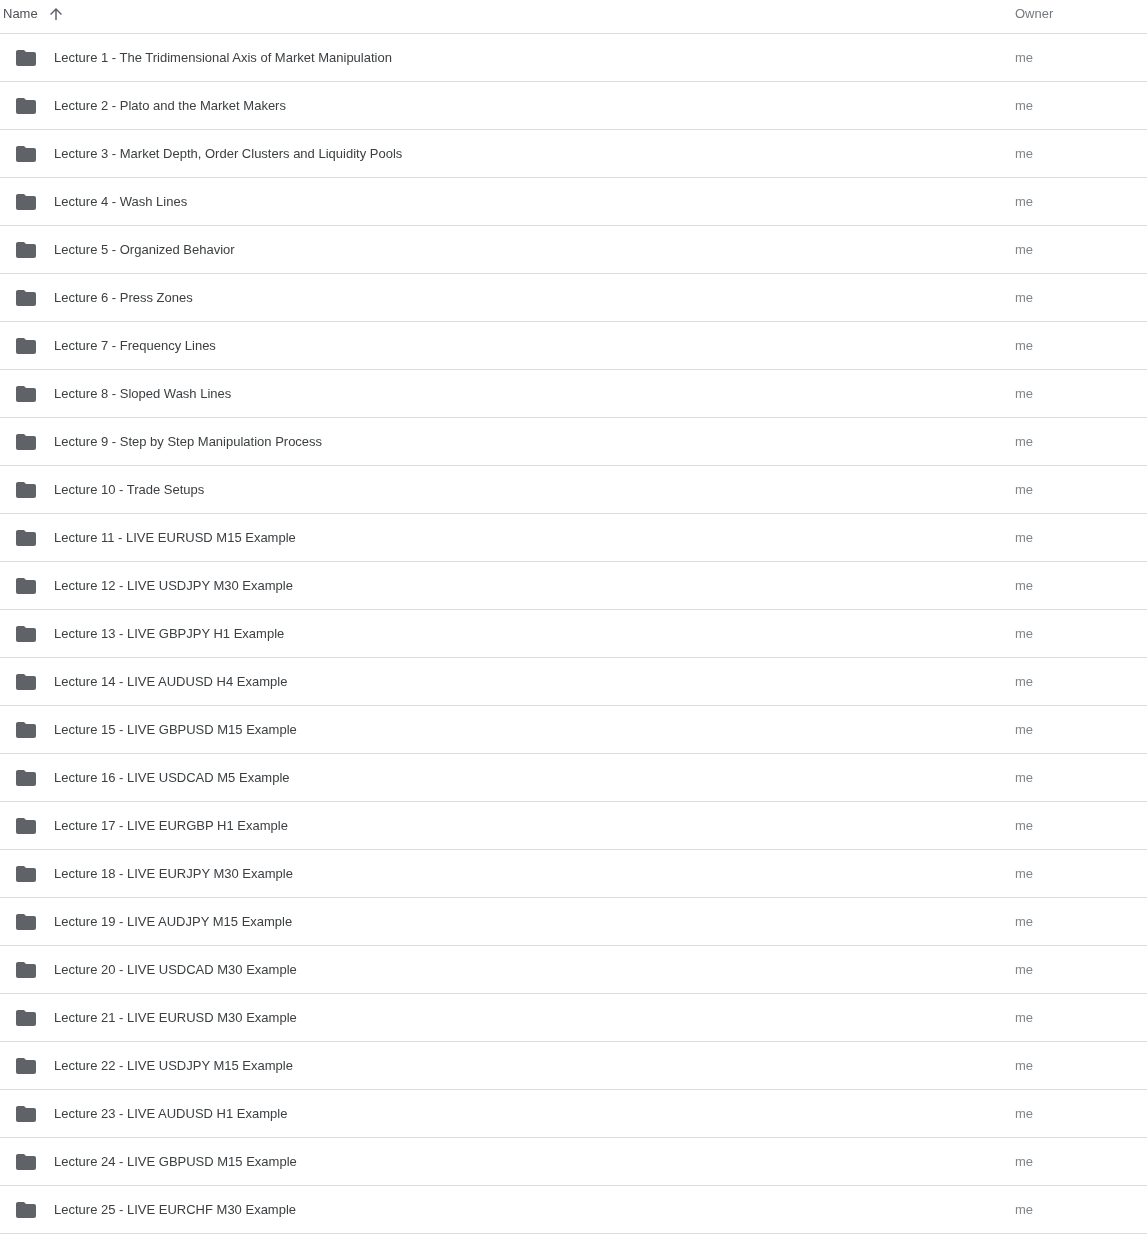  Describe the element at coordinates (123, 297) in the screenshot. I see `folder-name: Lecture 6 - Press Zones` at that location.